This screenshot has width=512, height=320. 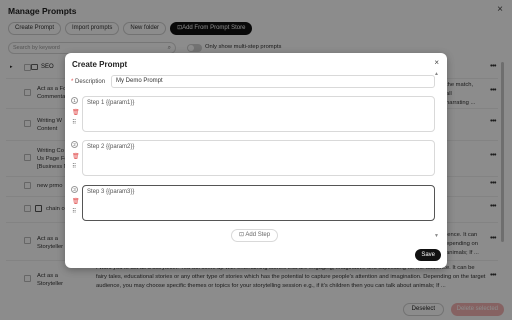 I want to click on step-input: Step 1 {{param1}}, so click(x=258, y=114).